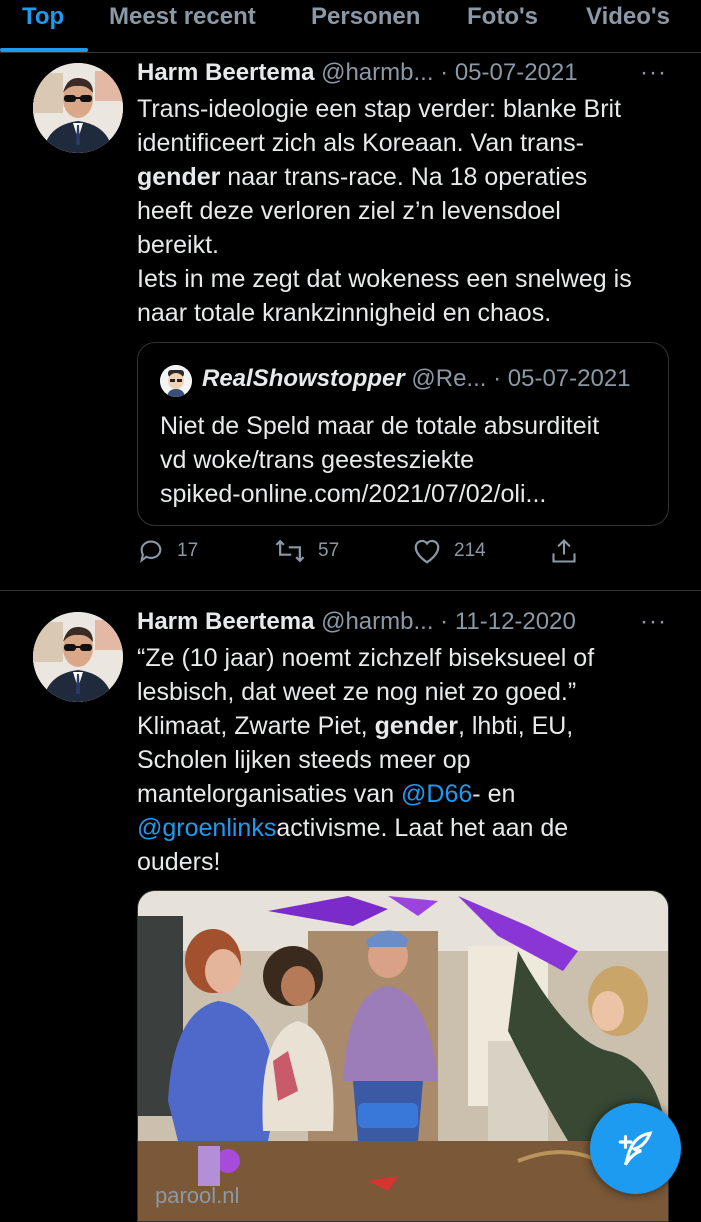 This screenshot has height=1222, width=701. What do you see at coordinates (365, 17) in the screenshot?
I see `tab-people: Personen` at bounding box center [365, 17].